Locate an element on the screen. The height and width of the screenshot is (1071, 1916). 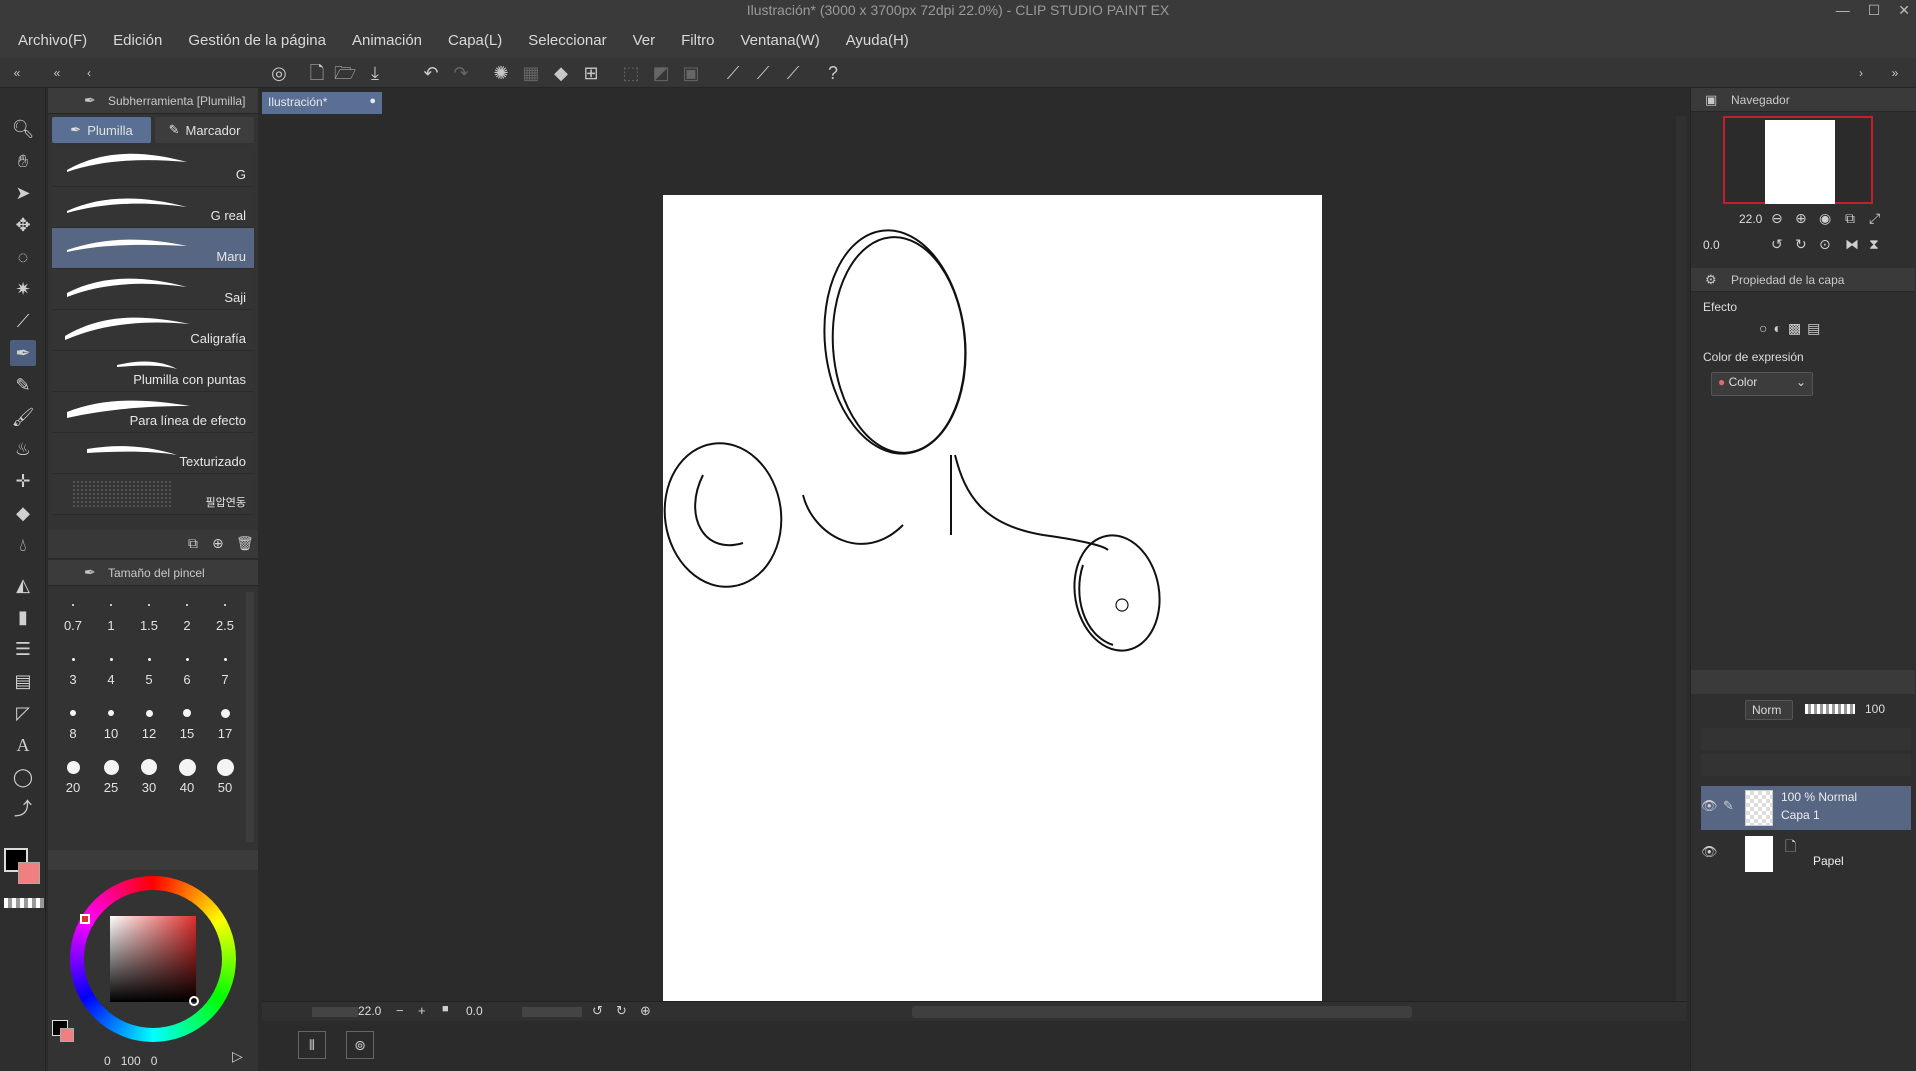
ruler-icon: ◸ is located at coordinates (23, 713).